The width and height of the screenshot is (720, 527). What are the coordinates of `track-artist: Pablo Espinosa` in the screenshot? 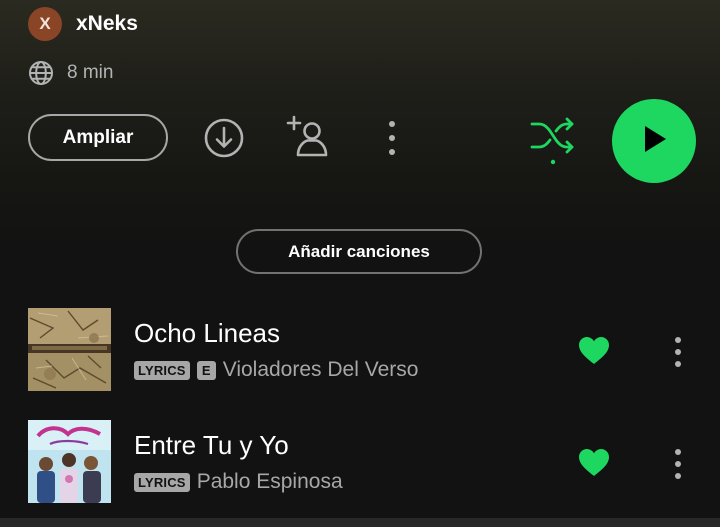 It's located at (269, 481).